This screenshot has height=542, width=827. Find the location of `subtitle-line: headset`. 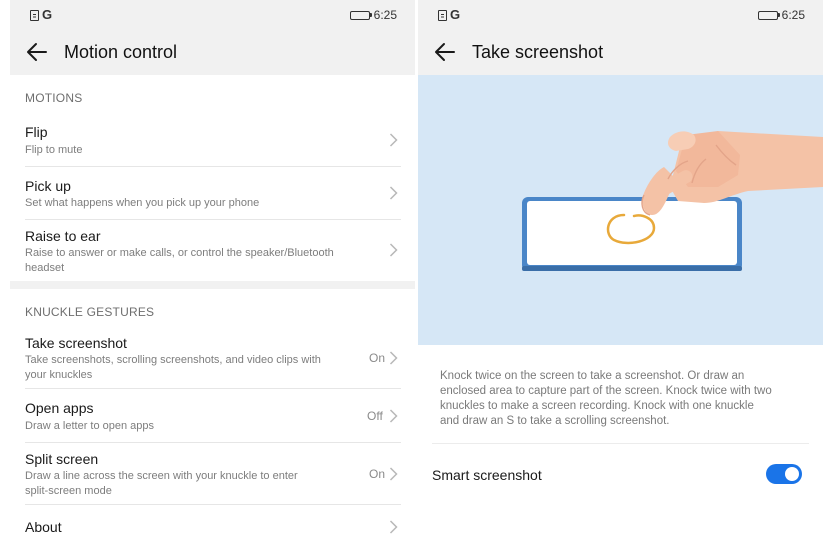

subtitle-line: headset is located at coordinates (45, 268).